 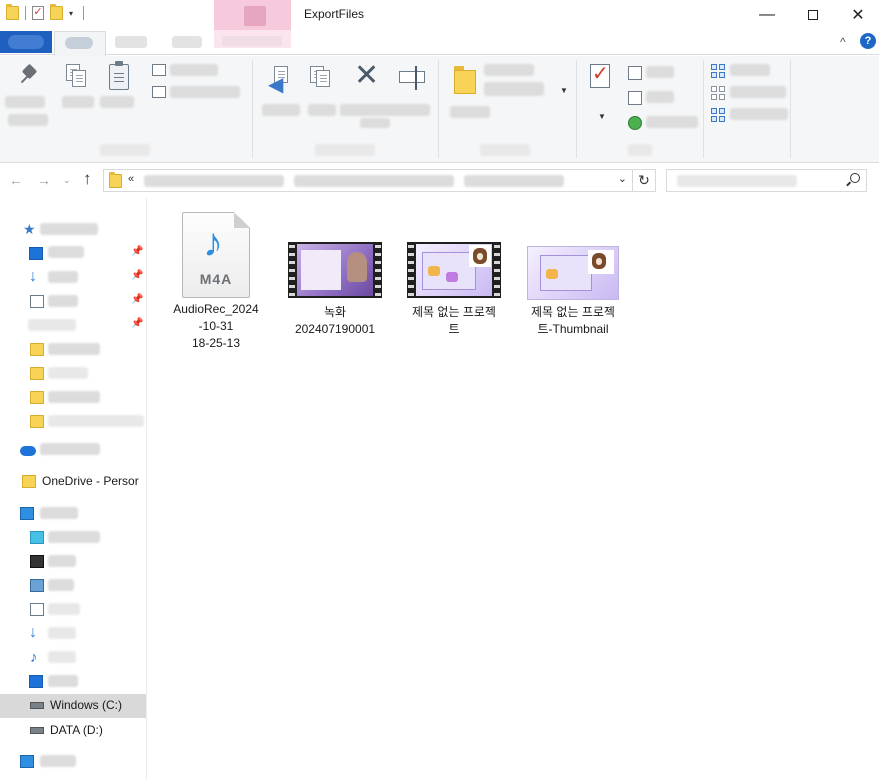 What do you see at coordinates (718, 93) in the screenshot?
I see `select-none-icon` at bounding box center [718, 93].